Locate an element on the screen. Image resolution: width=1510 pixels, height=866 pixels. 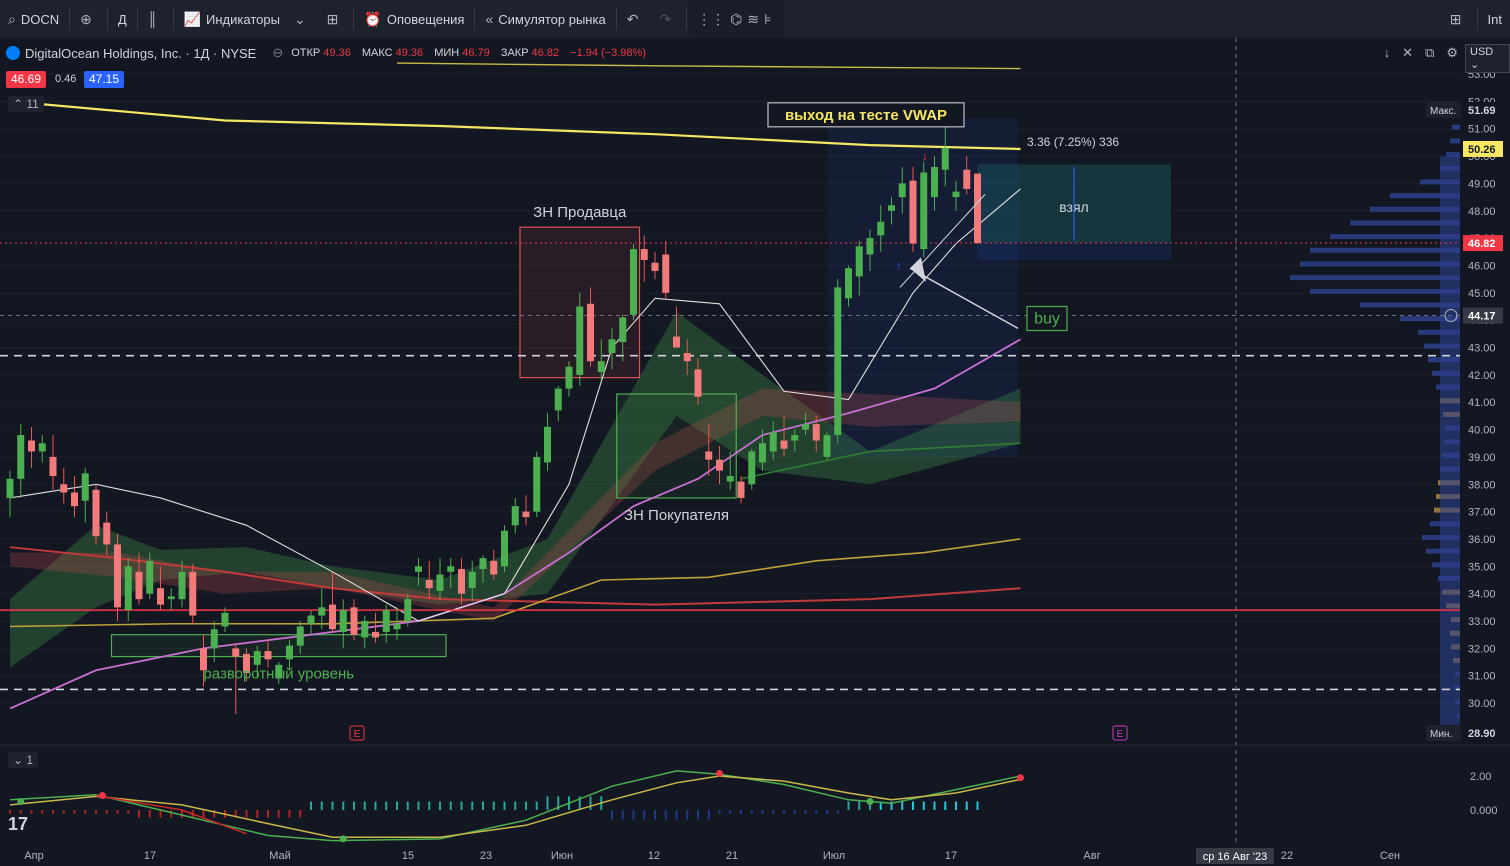
search-icon: ⌕ is located at coordinates (12, 18).